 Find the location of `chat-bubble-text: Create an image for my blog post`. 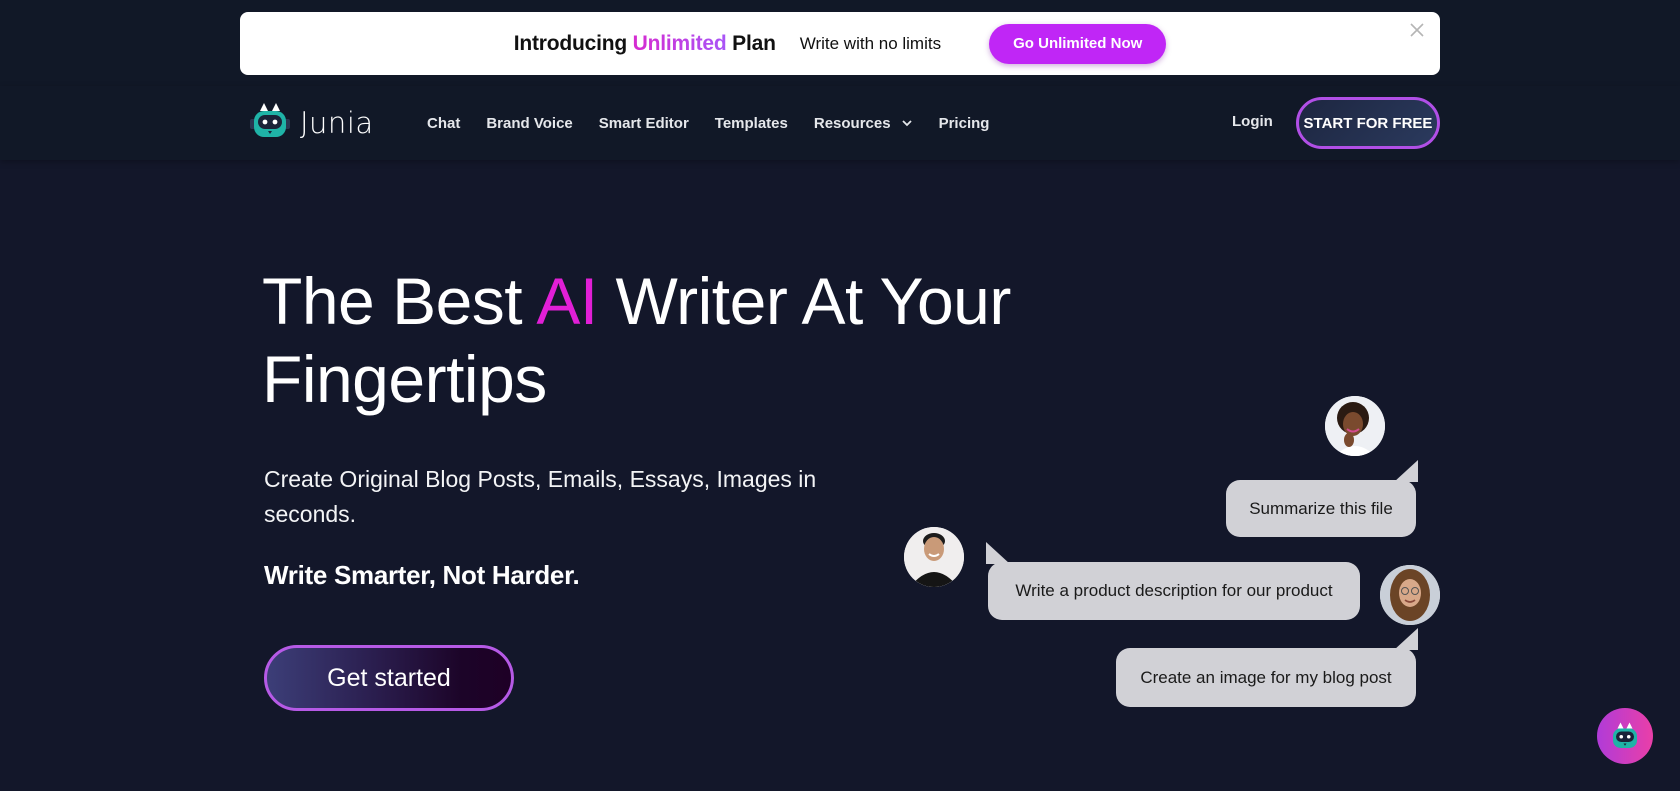

chat-bubble-text: Create an image for my blog post is located at coordinates (1266, 677).